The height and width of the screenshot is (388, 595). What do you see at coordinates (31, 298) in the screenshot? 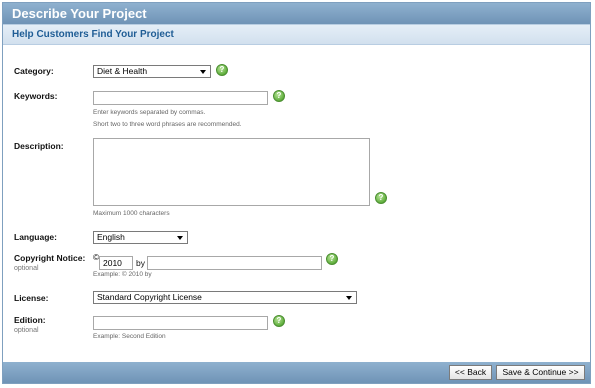
I see `license-label: License:` at bounding box center [31, 298].